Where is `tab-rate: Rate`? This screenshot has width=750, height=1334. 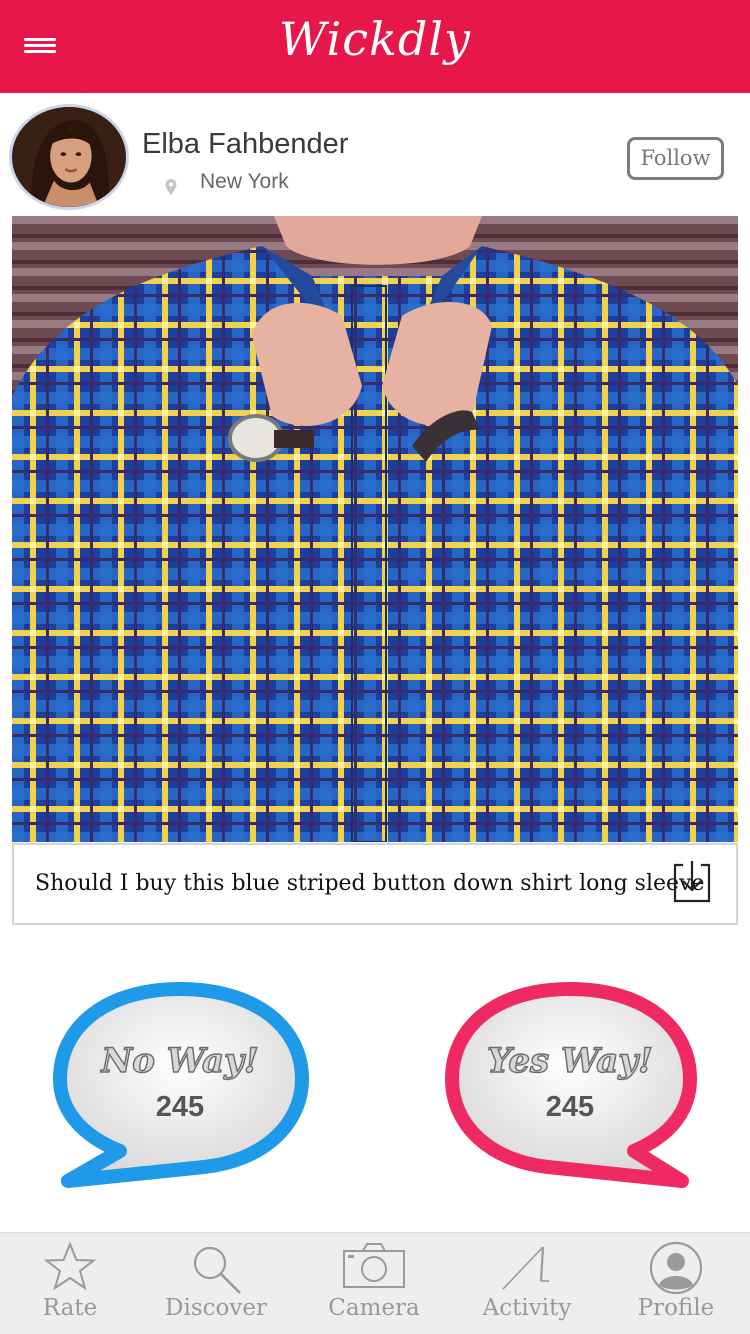
tab-rate: Rate is located at coordinates (70, 1283).